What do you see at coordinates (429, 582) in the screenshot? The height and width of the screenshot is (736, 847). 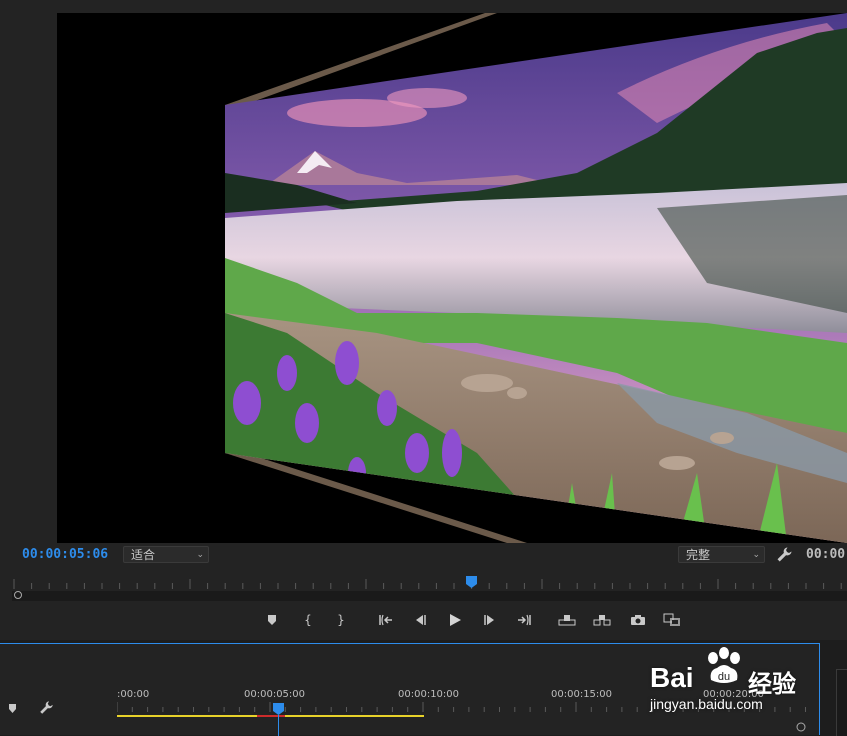 I see `monitor-time-ruler` at bounding box center [429, 582].